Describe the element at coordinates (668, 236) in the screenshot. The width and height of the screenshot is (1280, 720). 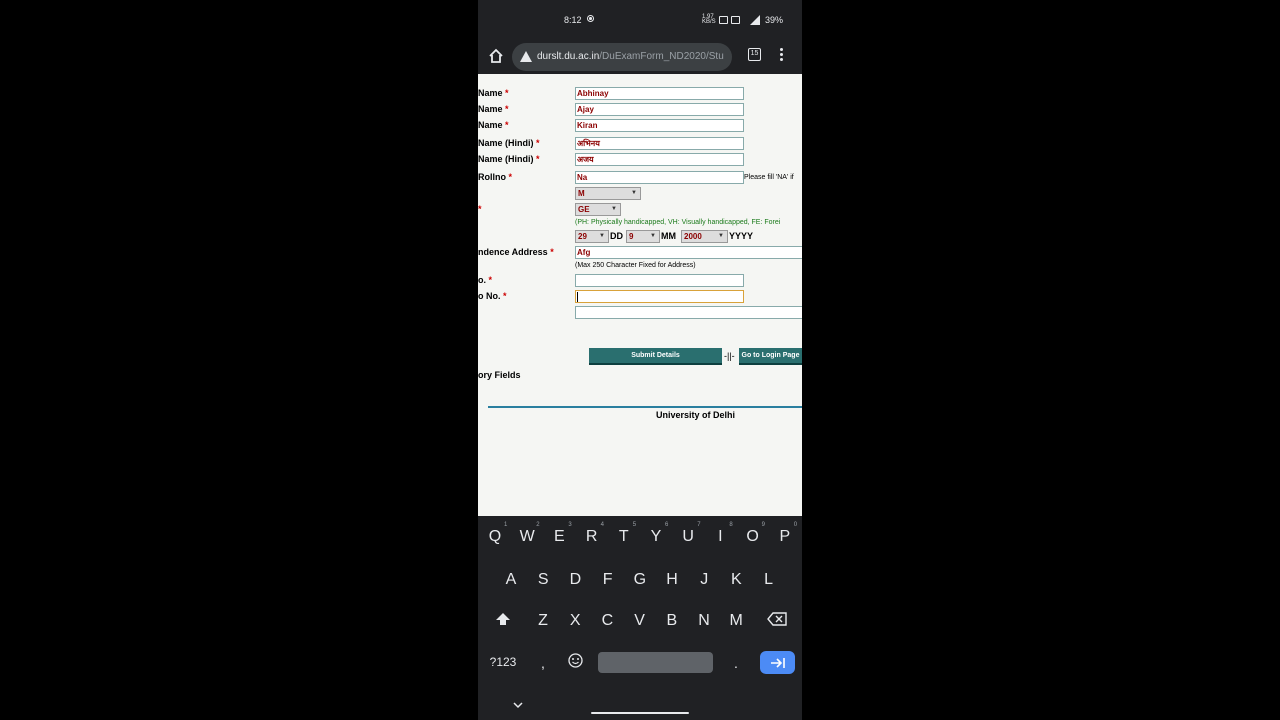
I see `dob-month-label: MM` at that location.